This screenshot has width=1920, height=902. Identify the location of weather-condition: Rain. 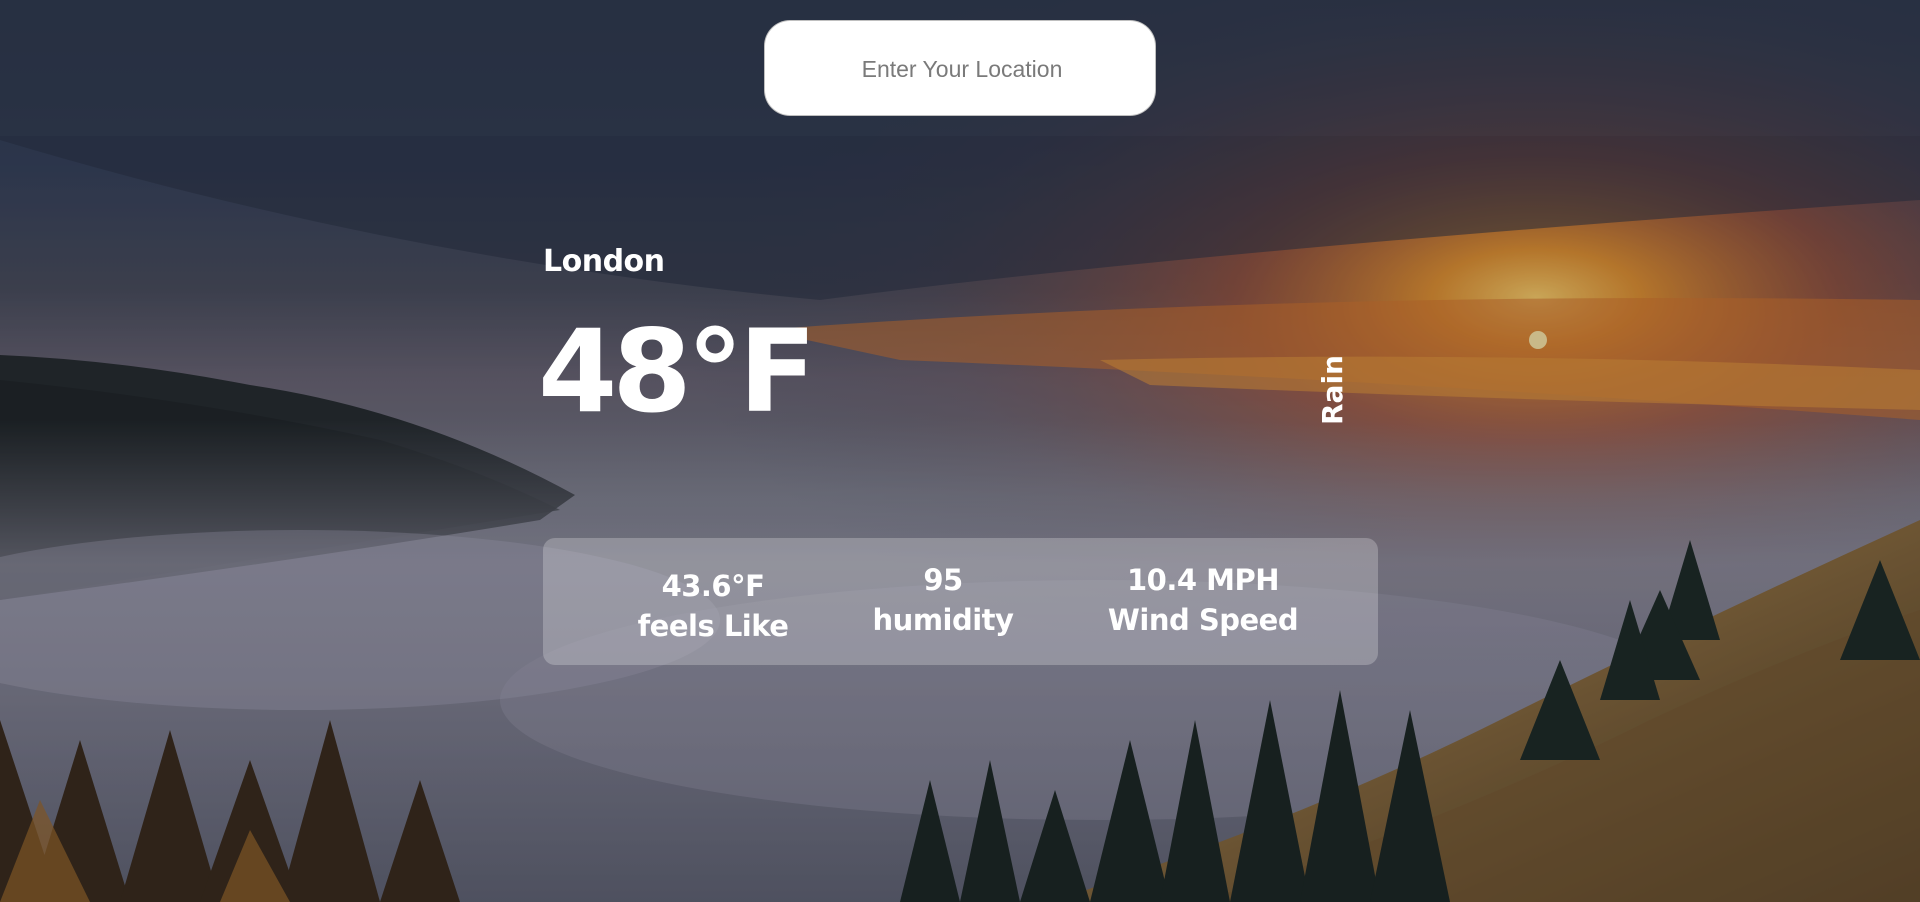
(1332, 390).